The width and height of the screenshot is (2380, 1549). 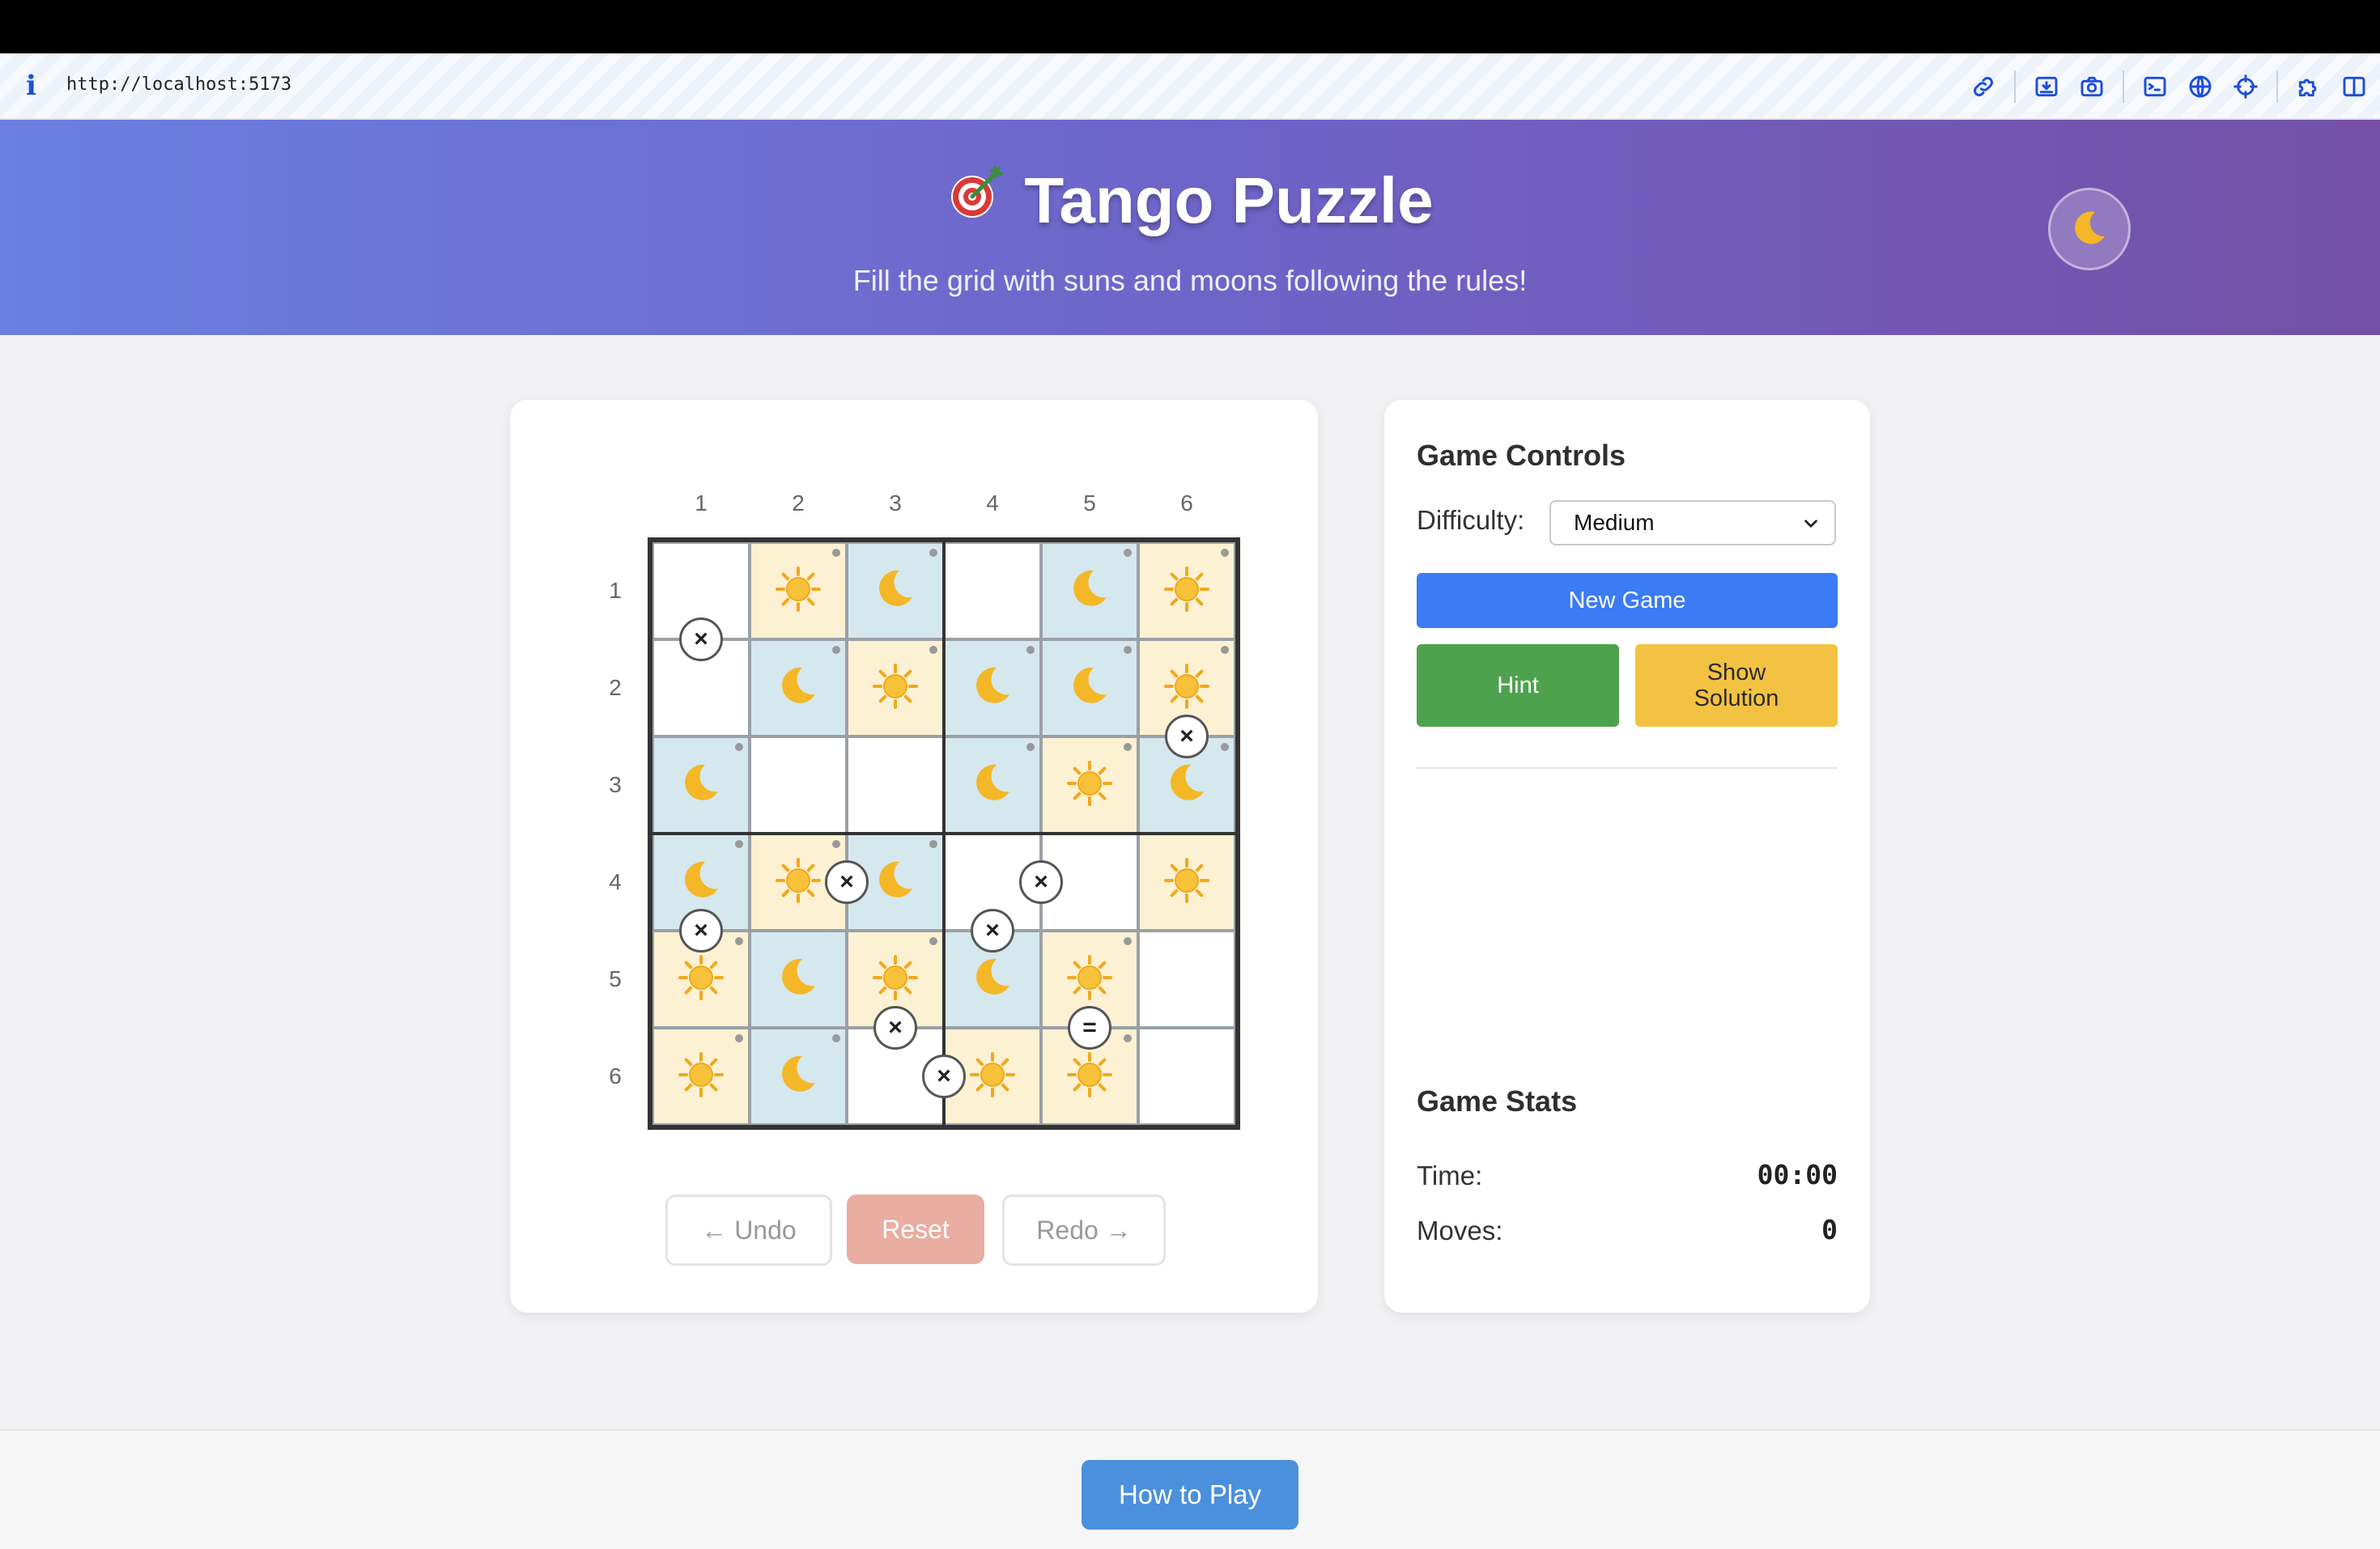 I want to click on target-icon, so click(x=975, y=200).